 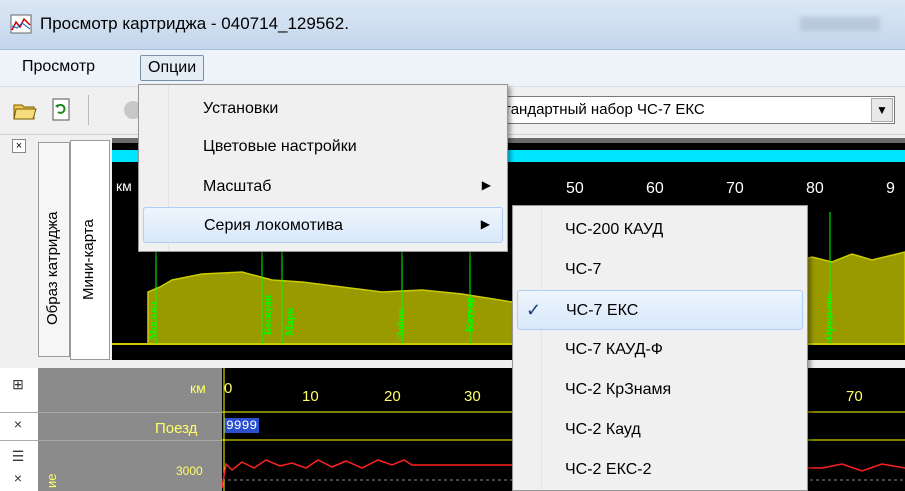 I want to click on menu-item-chs2-krznamya: ЧС-2 КрЗнамя, so click(x=660, y=390).